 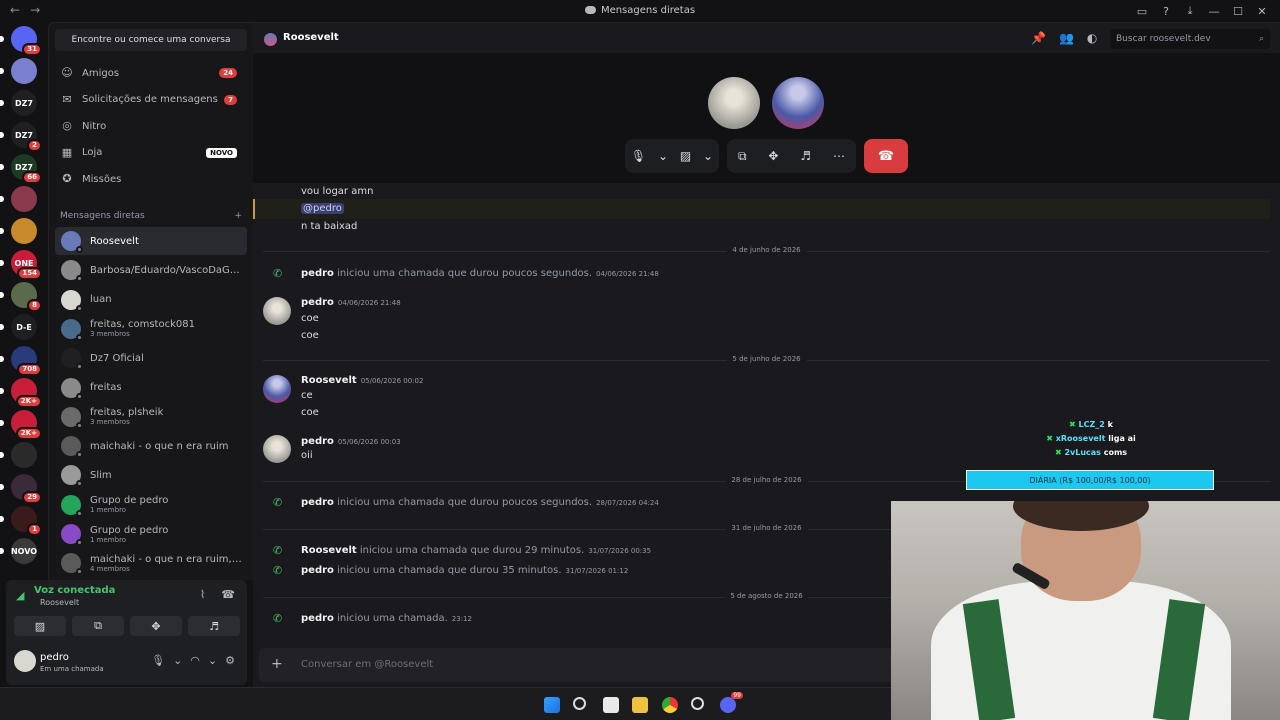 I want to click on camera-off-icon: ▨, so click(x=685, y=156).